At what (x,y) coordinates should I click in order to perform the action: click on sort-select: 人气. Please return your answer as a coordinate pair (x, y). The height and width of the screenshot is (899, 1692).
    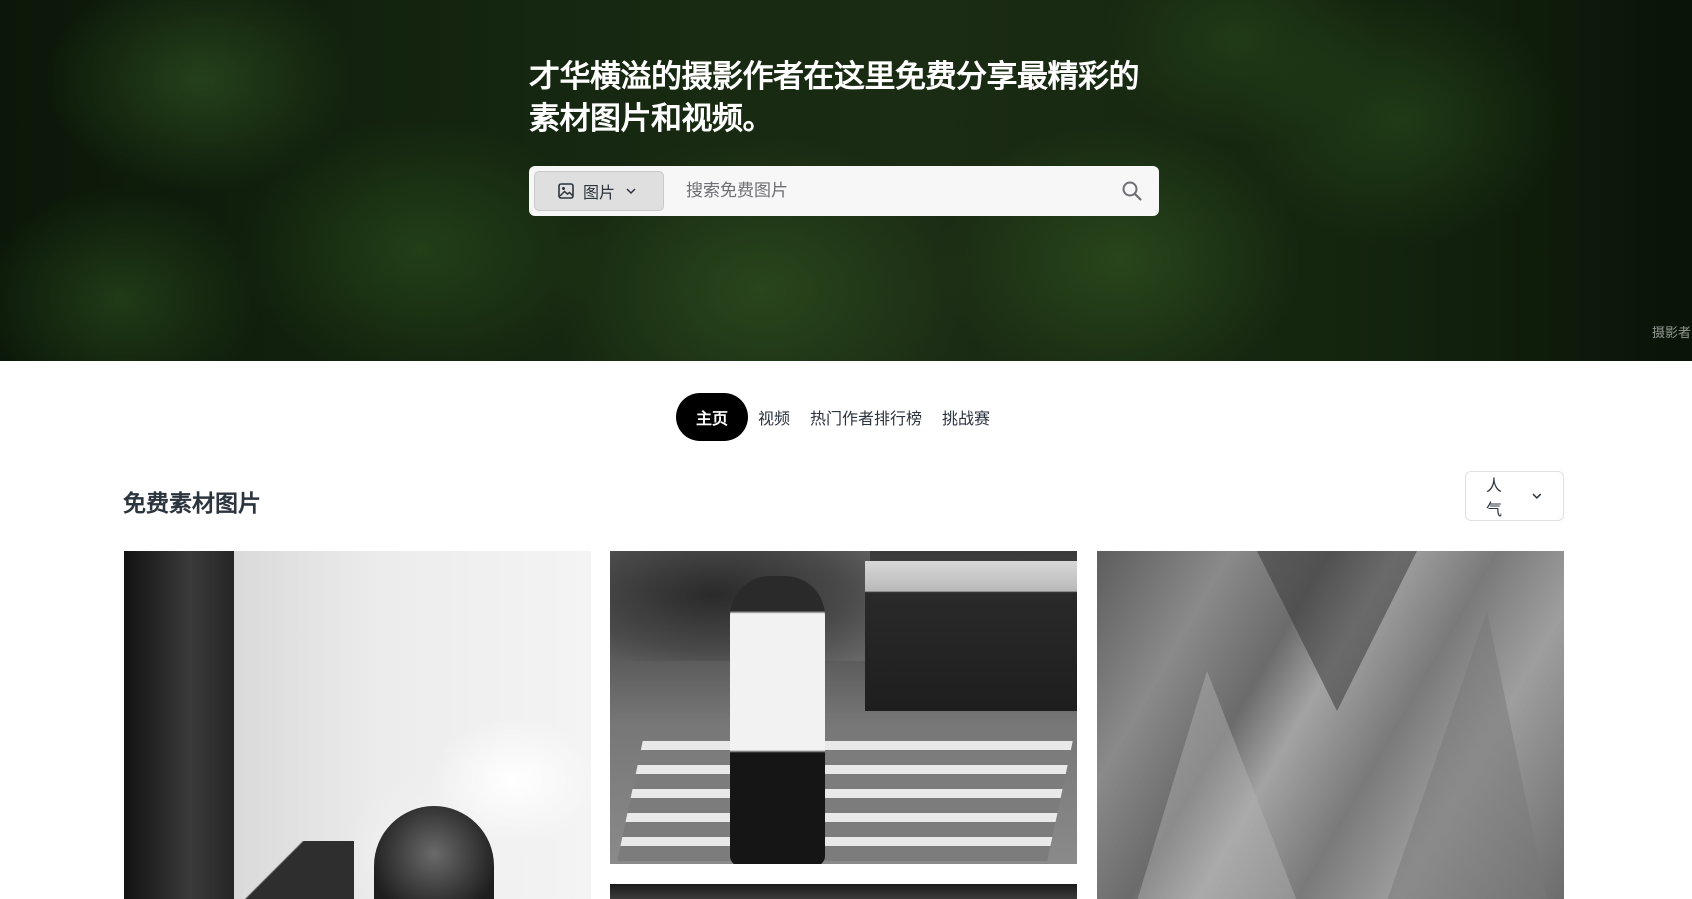
    Looking at the image, I should click on (1514, 496).